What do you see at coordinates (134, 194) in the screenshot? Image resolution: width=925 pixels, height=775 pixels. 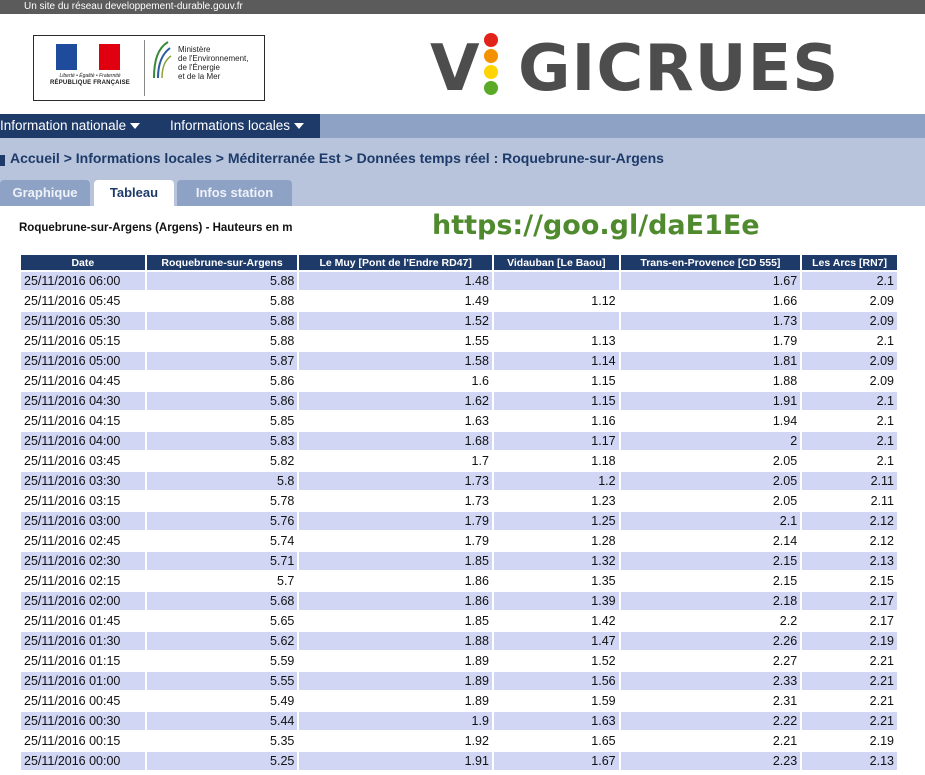 I see `tab-tableau: Tableau` at bounding box center [134, 194].